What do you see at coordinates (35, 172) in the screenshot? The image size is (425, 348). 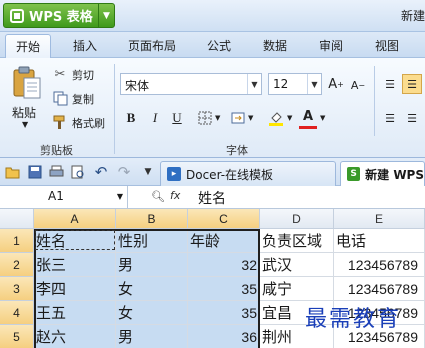 I see `save-icon` at bounding box center [35, 172].